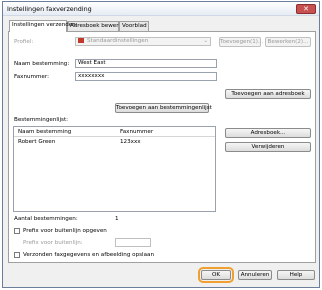 The width and height of the screenshot is (322, 290). What do you see at coordinates (161, 9) in the screenshot?
I see `title-bar: Instellingen faxverzending ✕` at bounding box center [161, 9].